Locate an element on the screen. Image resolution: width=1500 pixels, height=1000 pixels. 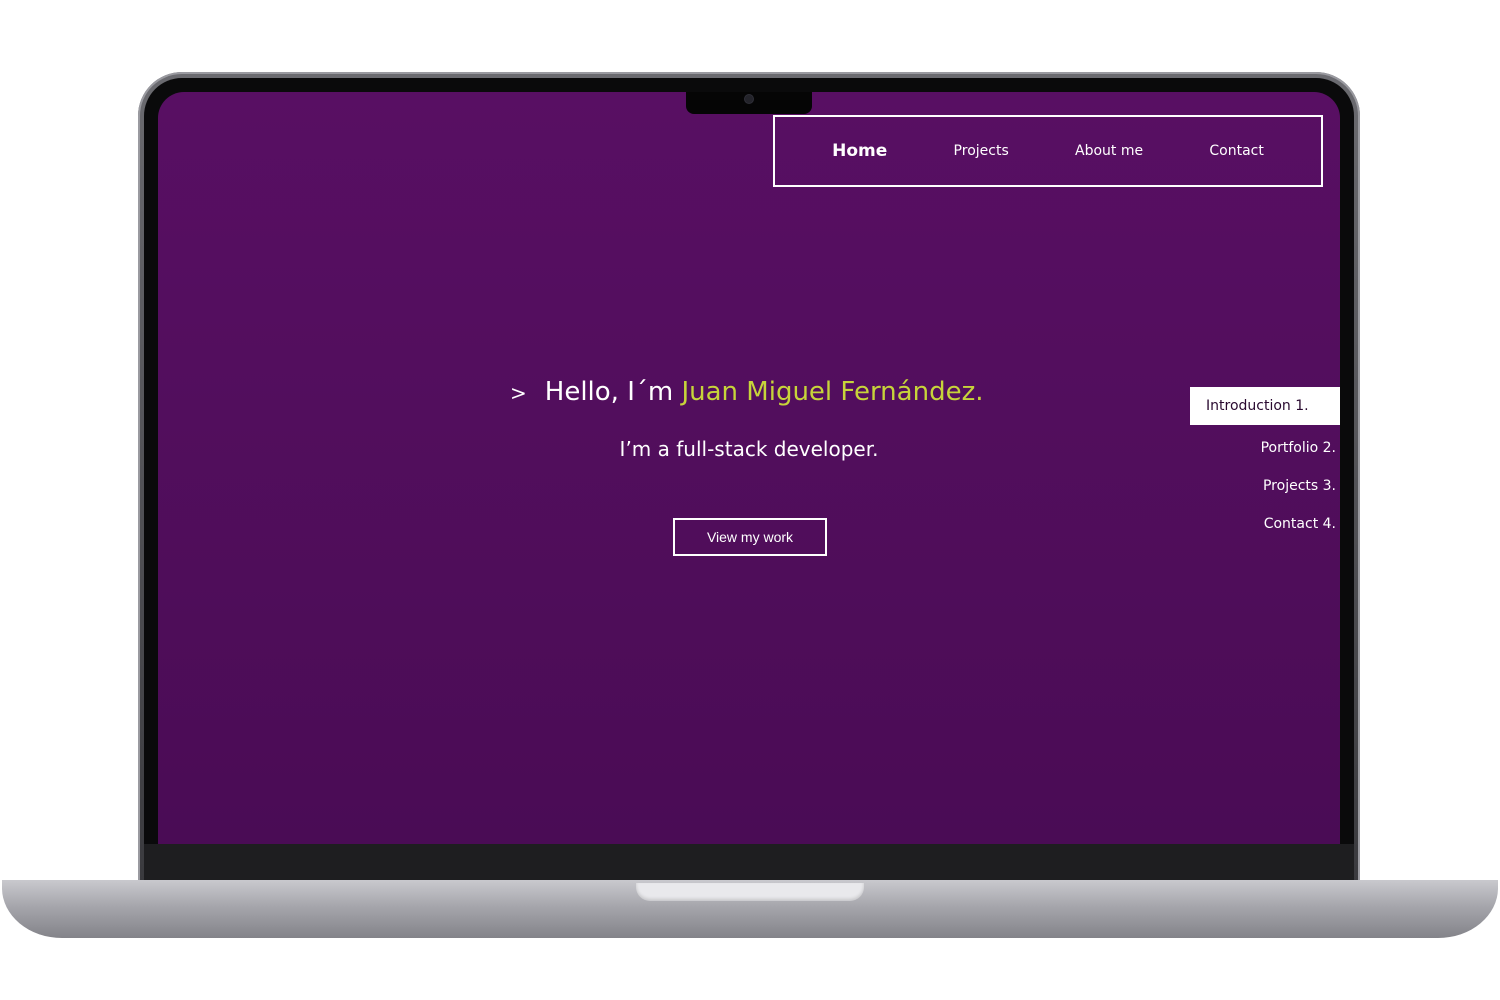
side-nav-contact: Contact 4. is located at coordinates (1260, 524).